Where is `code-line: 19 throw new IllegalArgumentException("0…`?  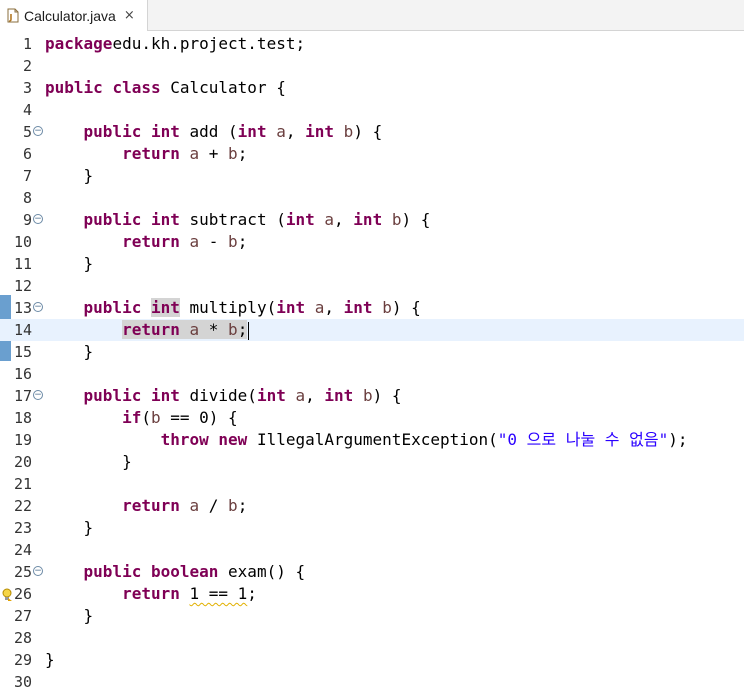
code-line: 19 throw new IllegalArgumentException("0… is located at coordinates (372, 440).